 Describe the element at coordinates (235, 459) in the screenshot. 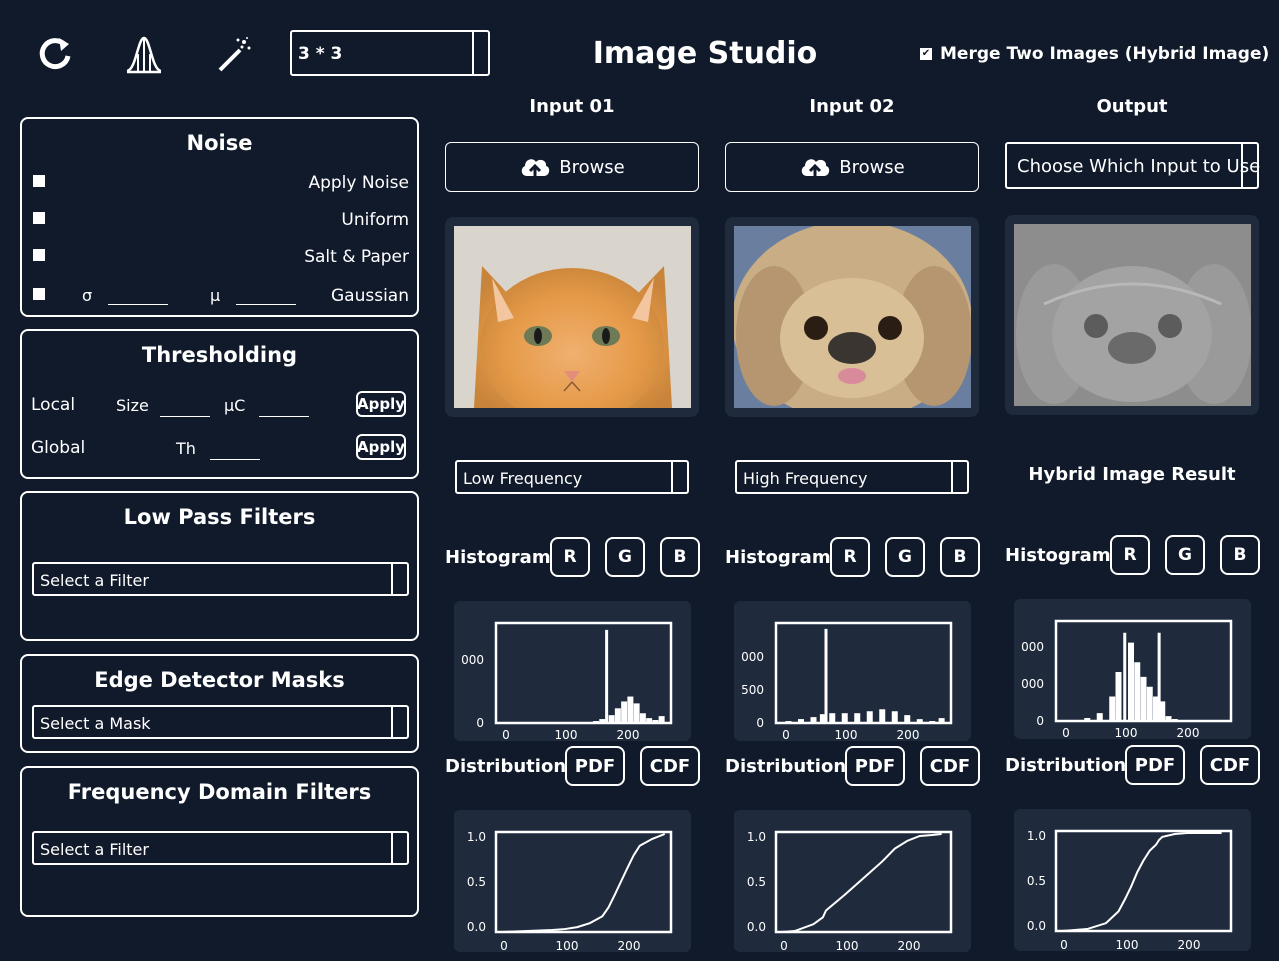

I see `th-input` at that location.